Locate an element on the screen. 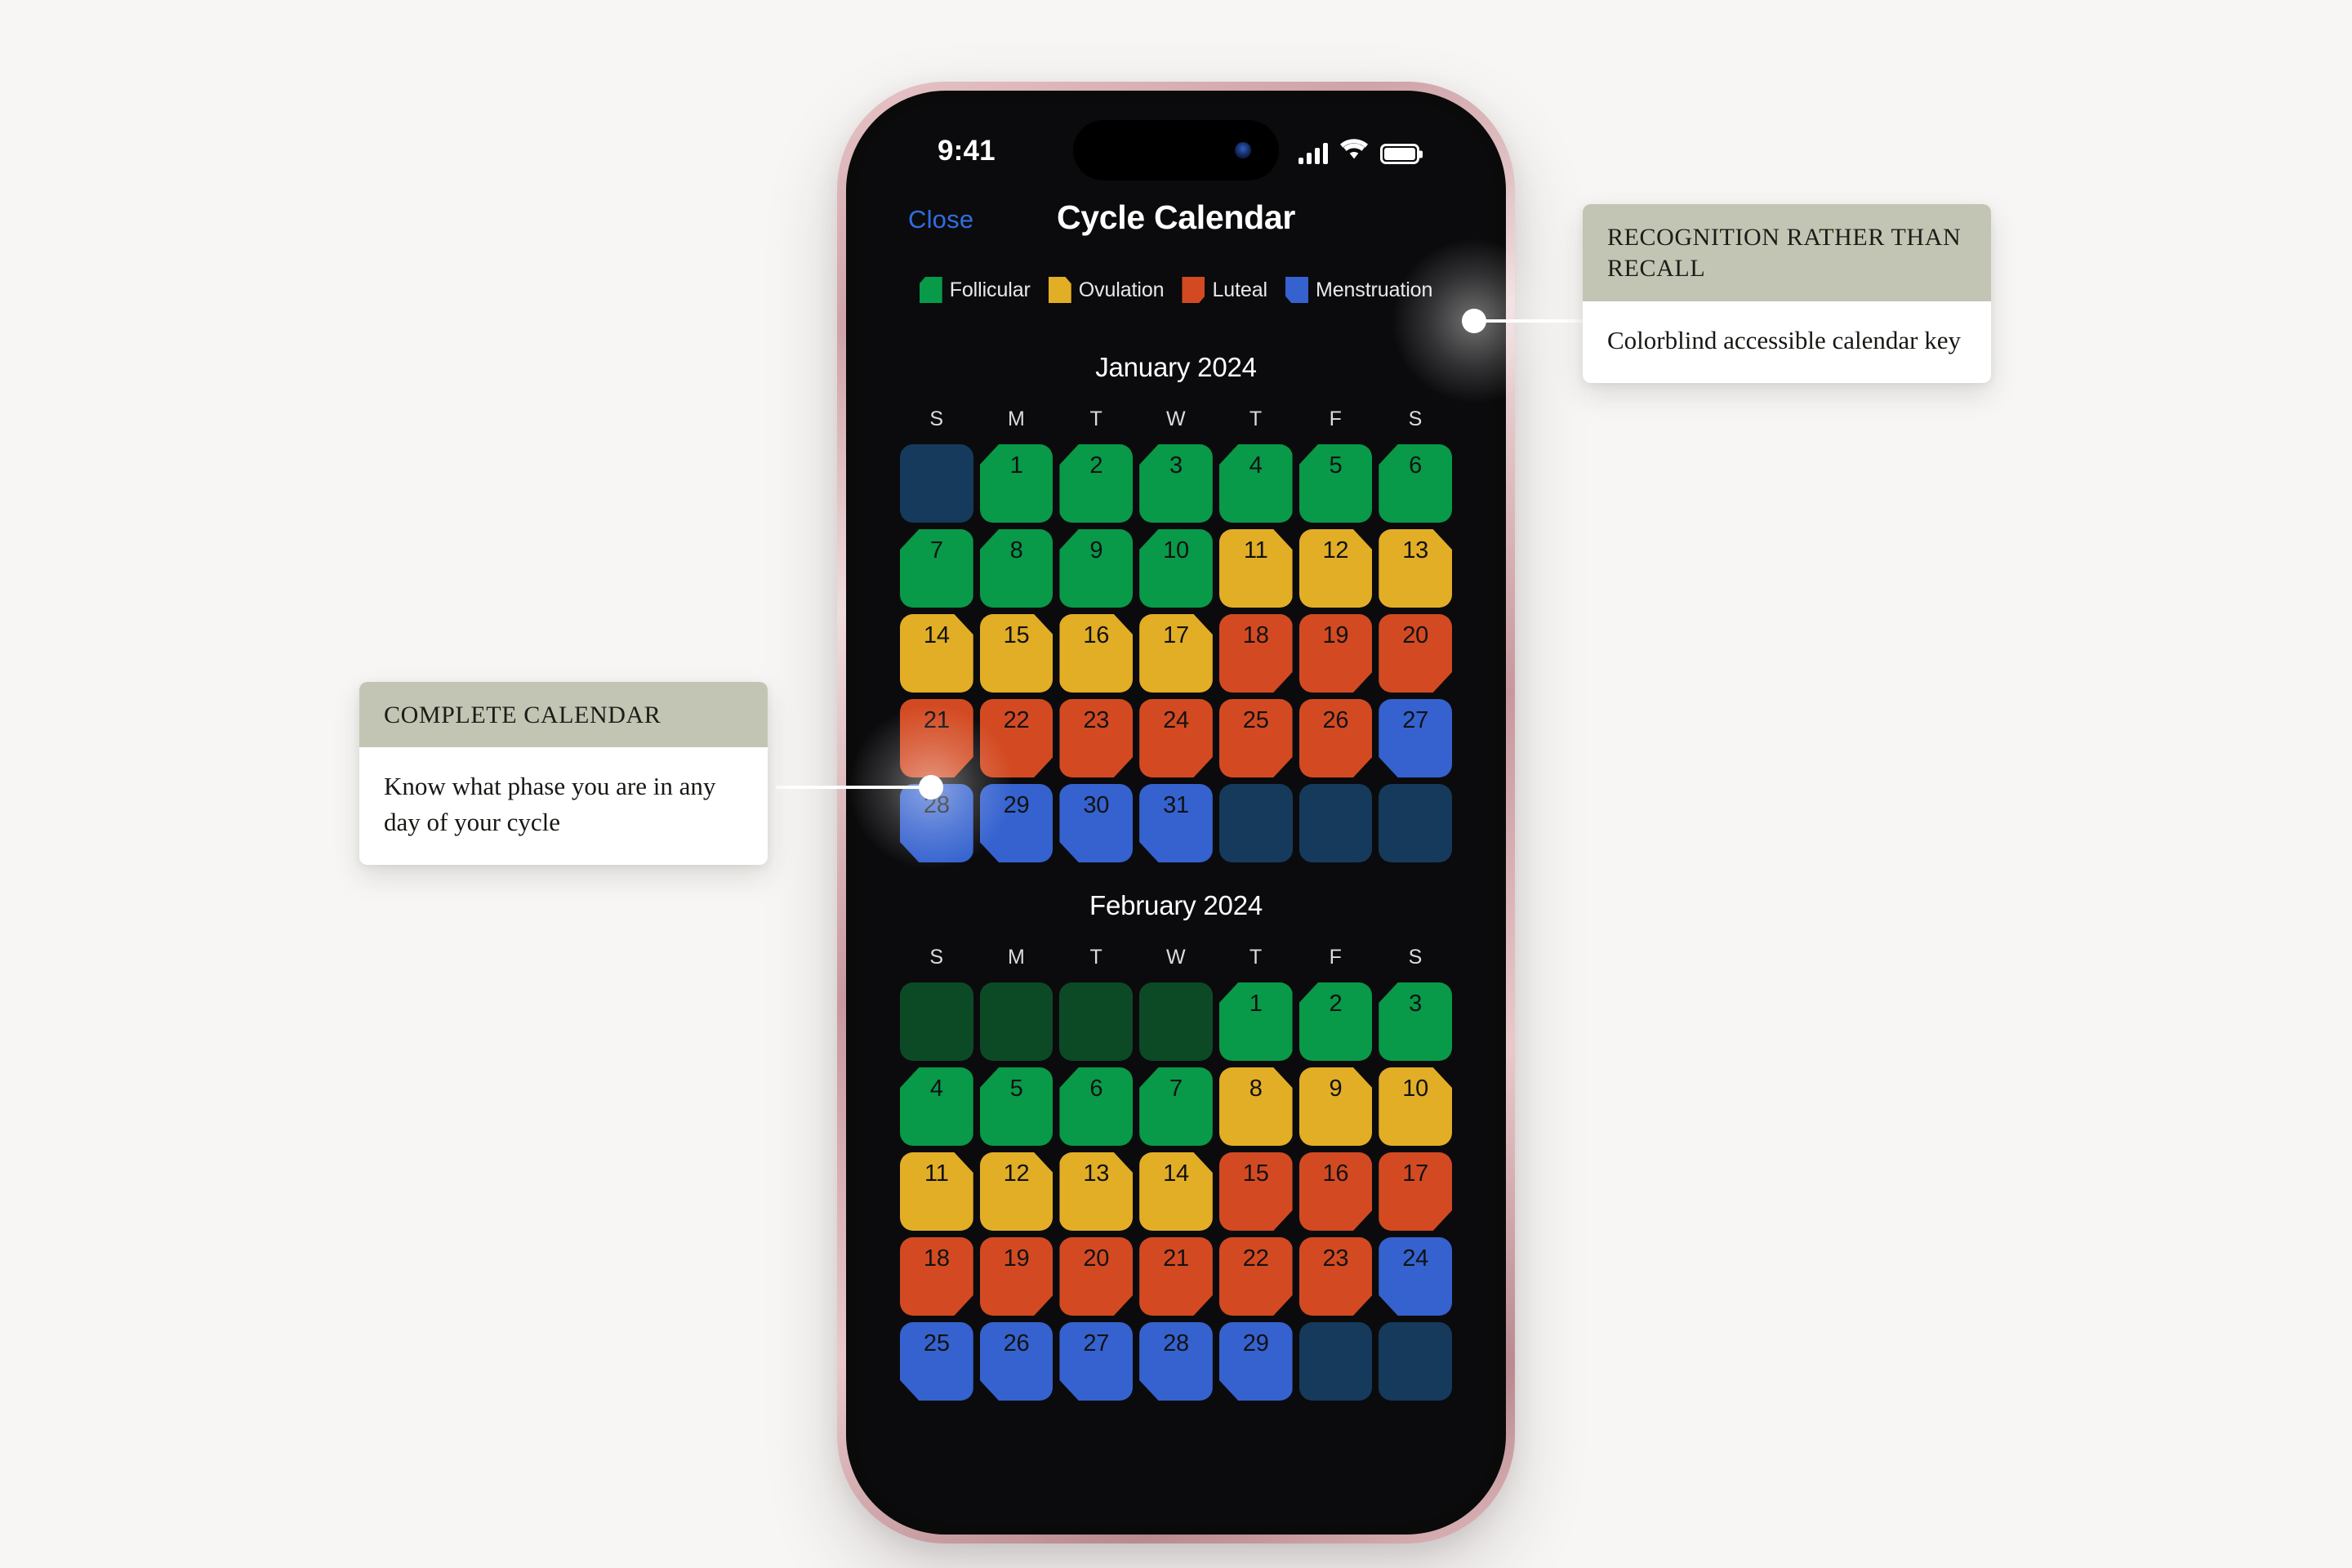 The height and width of the screenshot is (1568, 2352). cellular-signal-icon is located at coordinates (1313, 153).